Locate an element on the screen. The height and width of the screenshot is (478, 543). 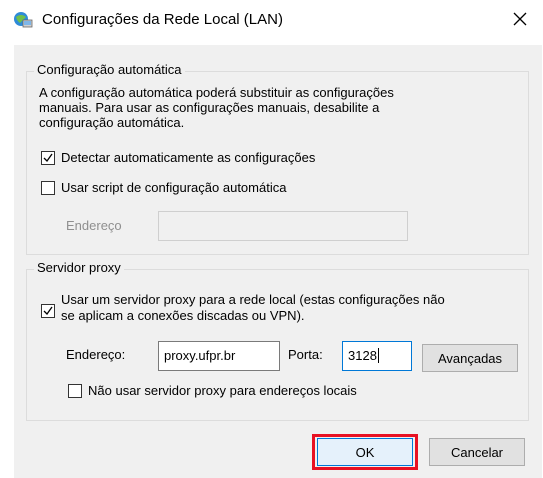
close-button is located at coordinates (520, 20).